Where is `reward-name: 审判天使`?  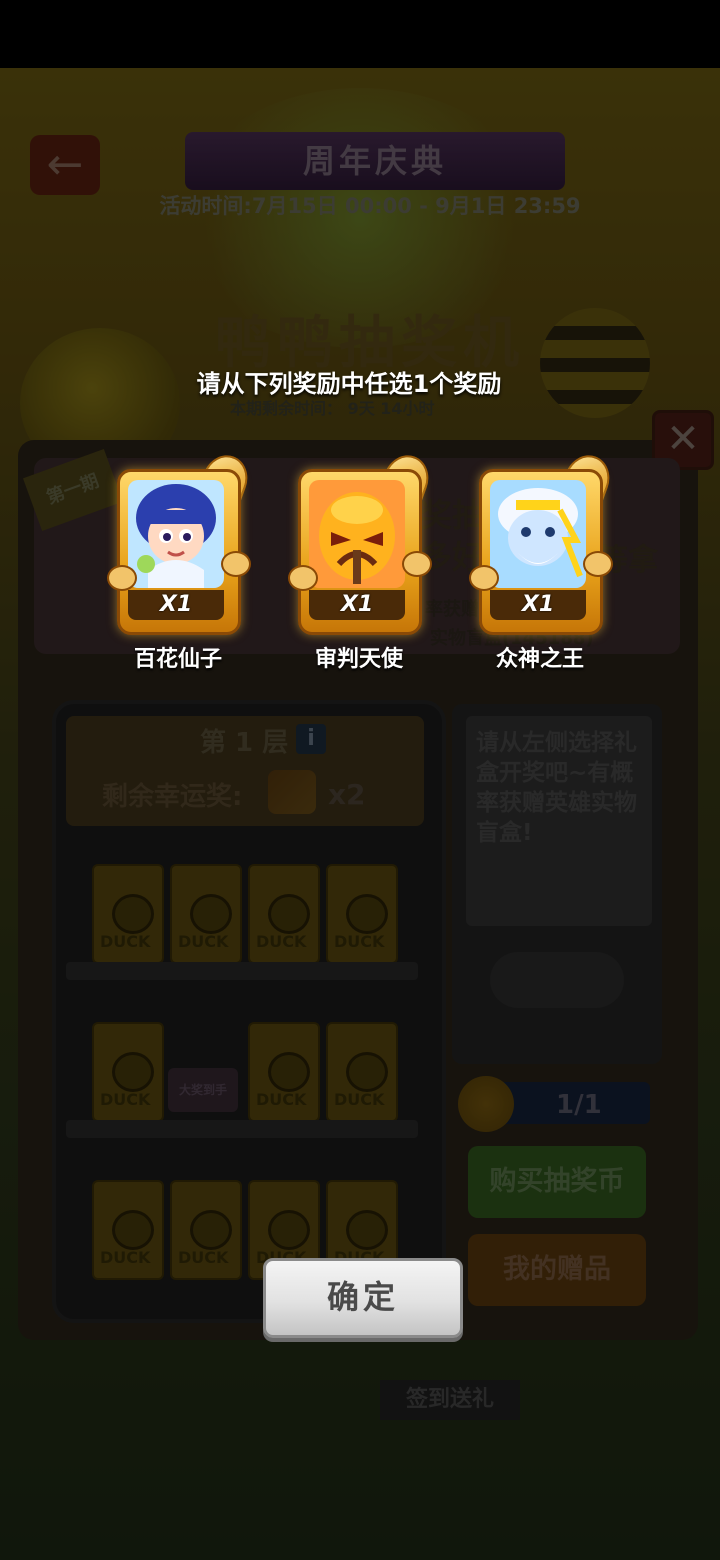 reward-name: 审判天使 is located at coordinates (358, 659).